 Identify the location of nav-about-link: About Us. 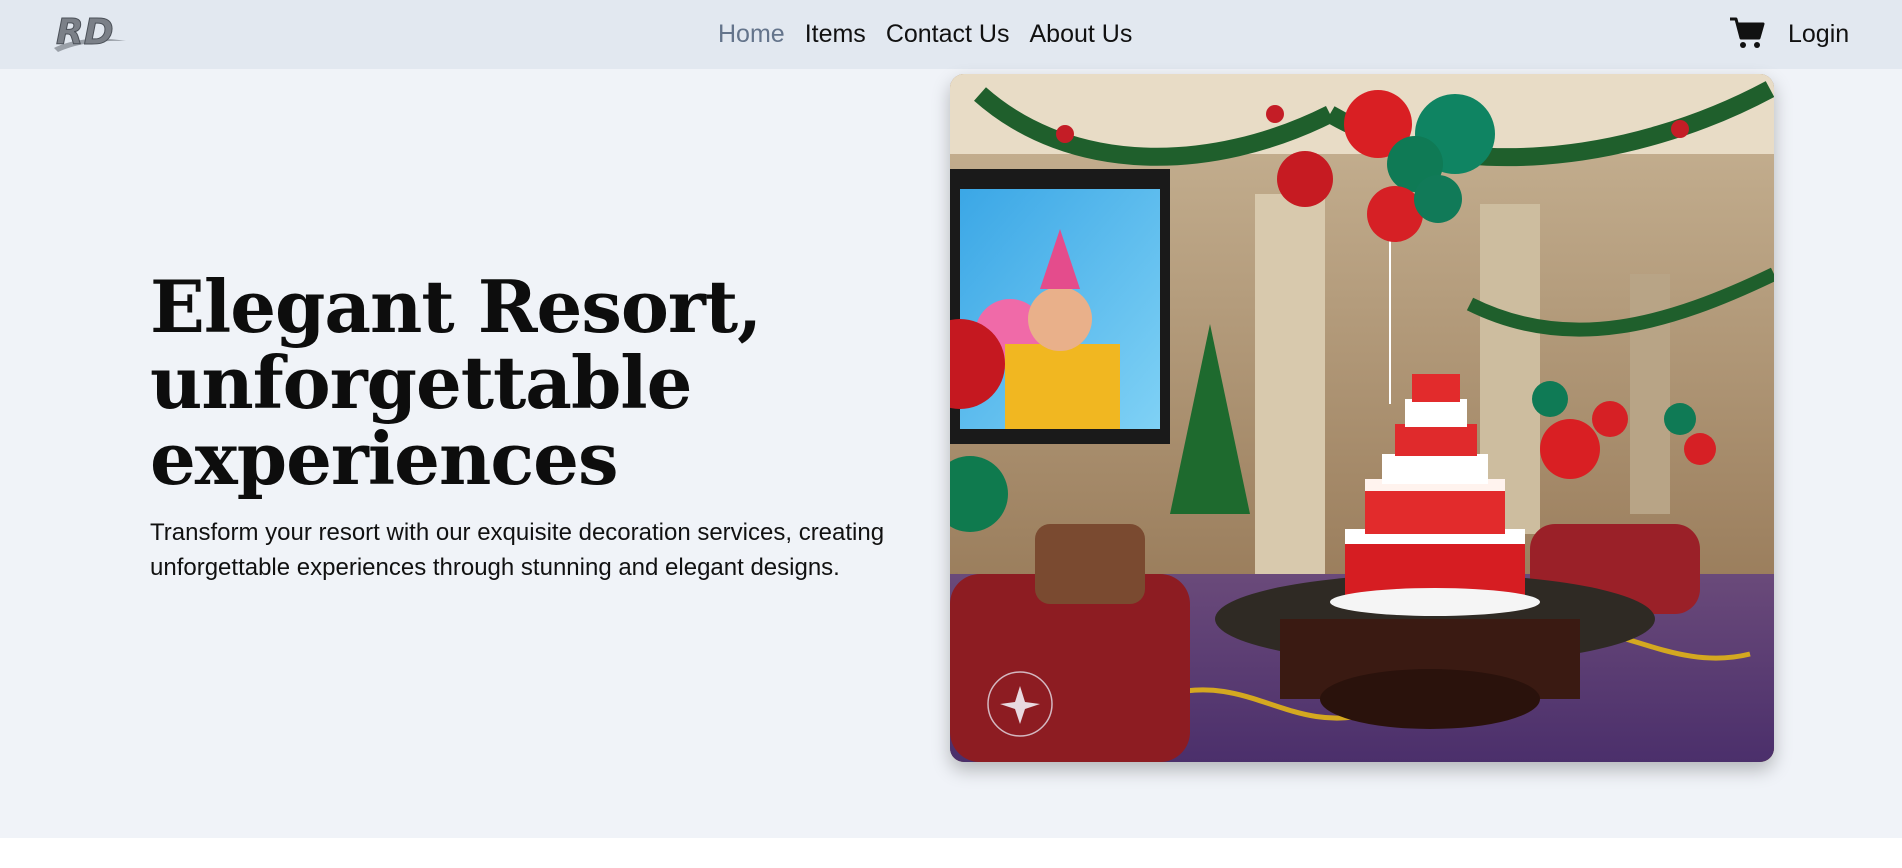
(1080, 34).